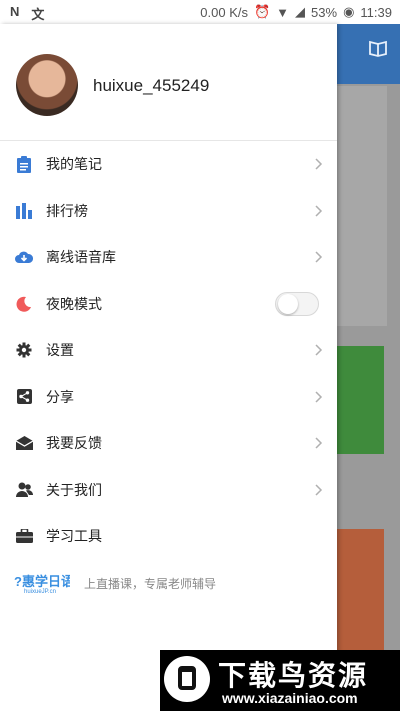 The width and height of the screenshot is (400, 711). I want to click on toggle-knob, so click(288, 303).